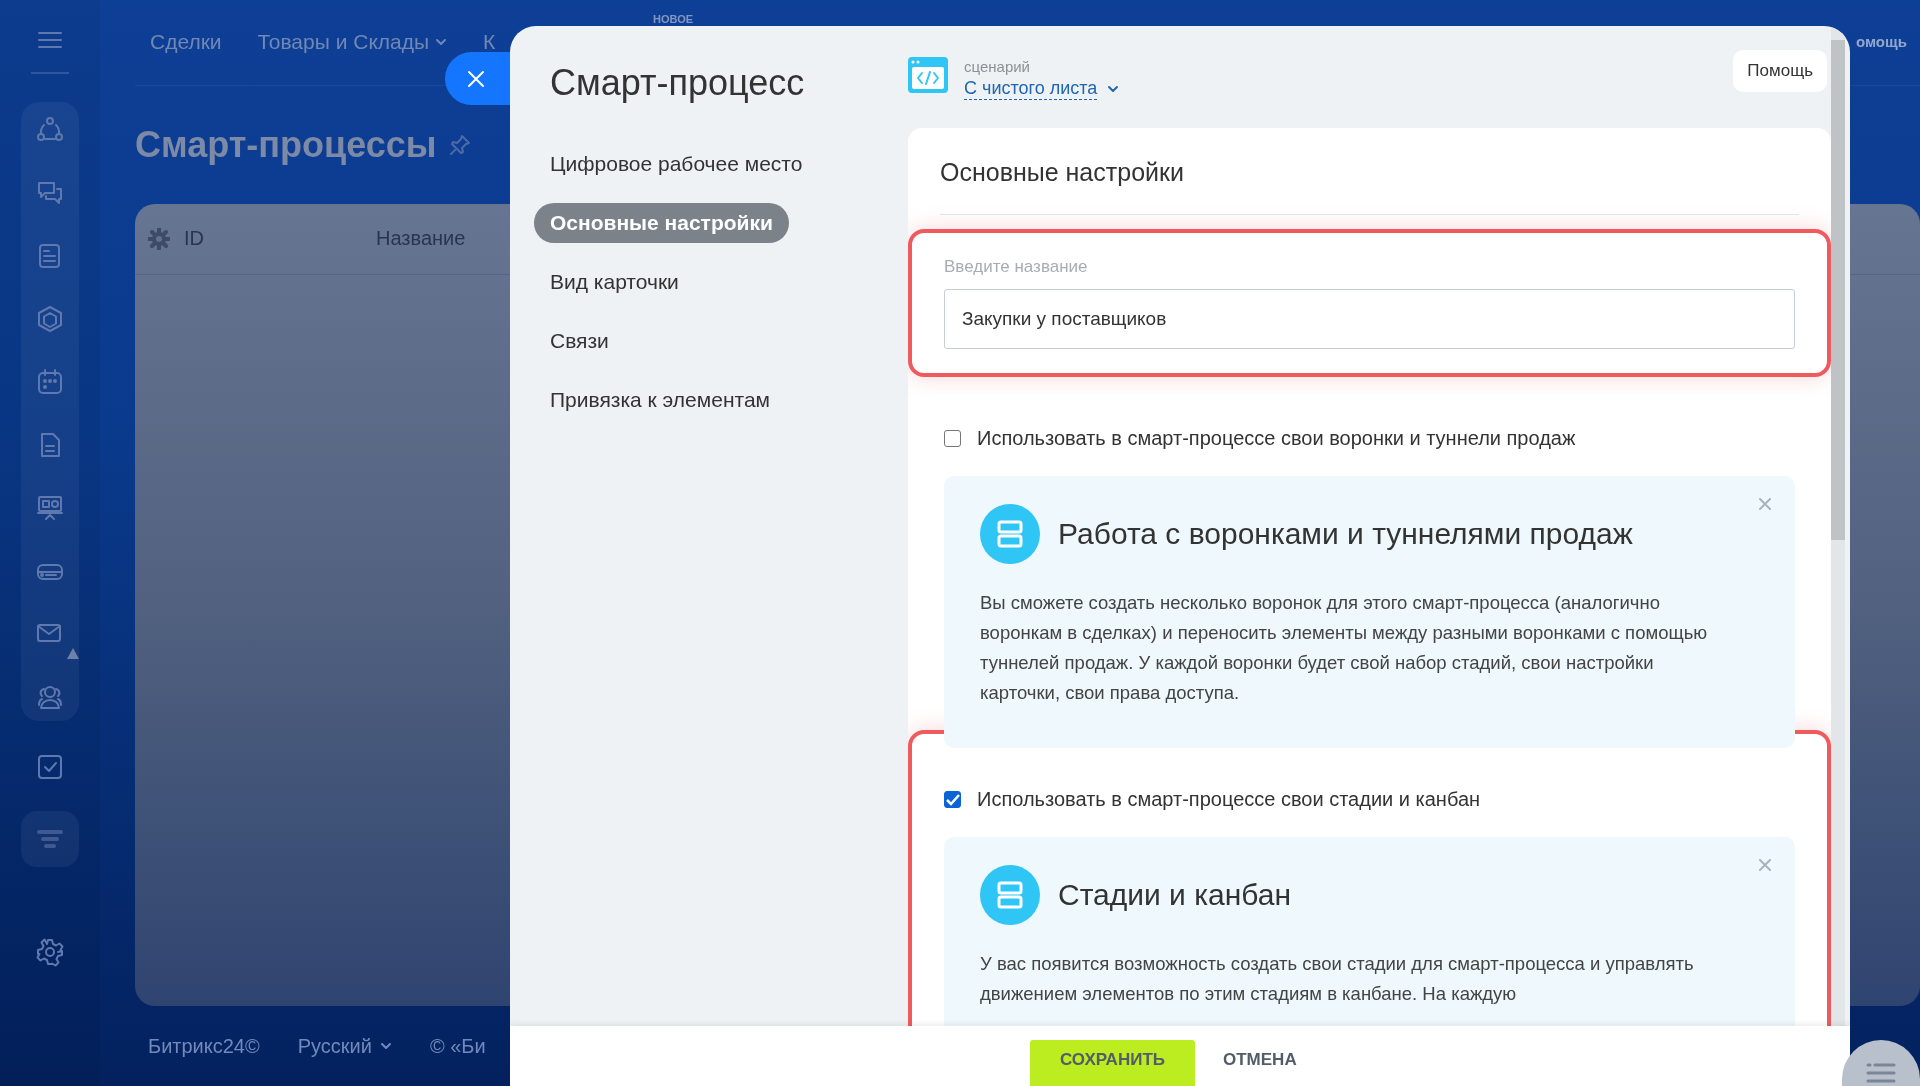 This screenshot has width=1920, height=1086. I want to click on code-window-icon, so click(928, 75).